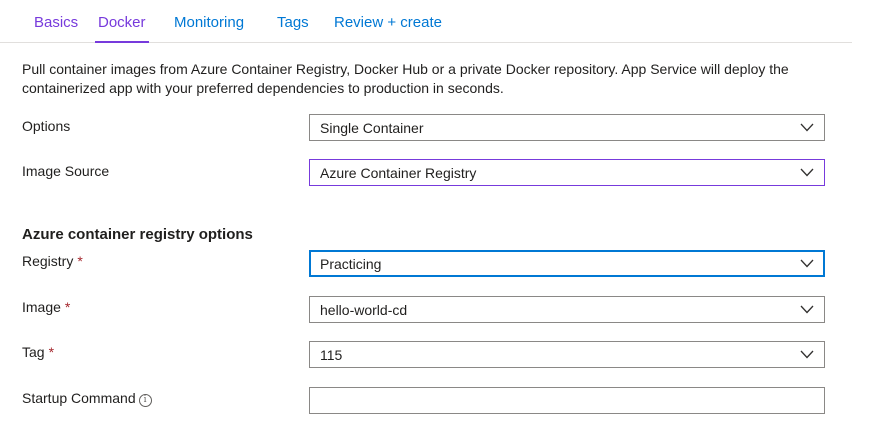 The height and width of the screenshot is (435, 880). I want to click on image-label-text: Image, so click(41, 307).